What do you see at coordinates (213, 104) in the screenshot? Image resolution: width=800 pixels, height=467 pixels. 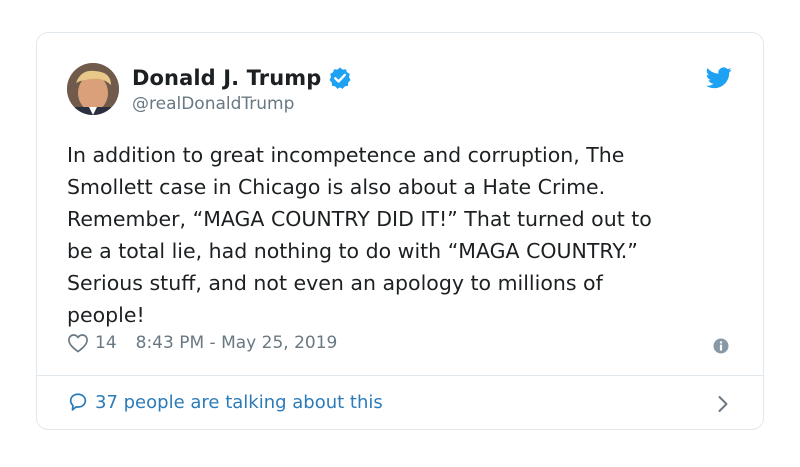 I see `author-handle: @realDonaldTrump` at bounding box center [213, 104].